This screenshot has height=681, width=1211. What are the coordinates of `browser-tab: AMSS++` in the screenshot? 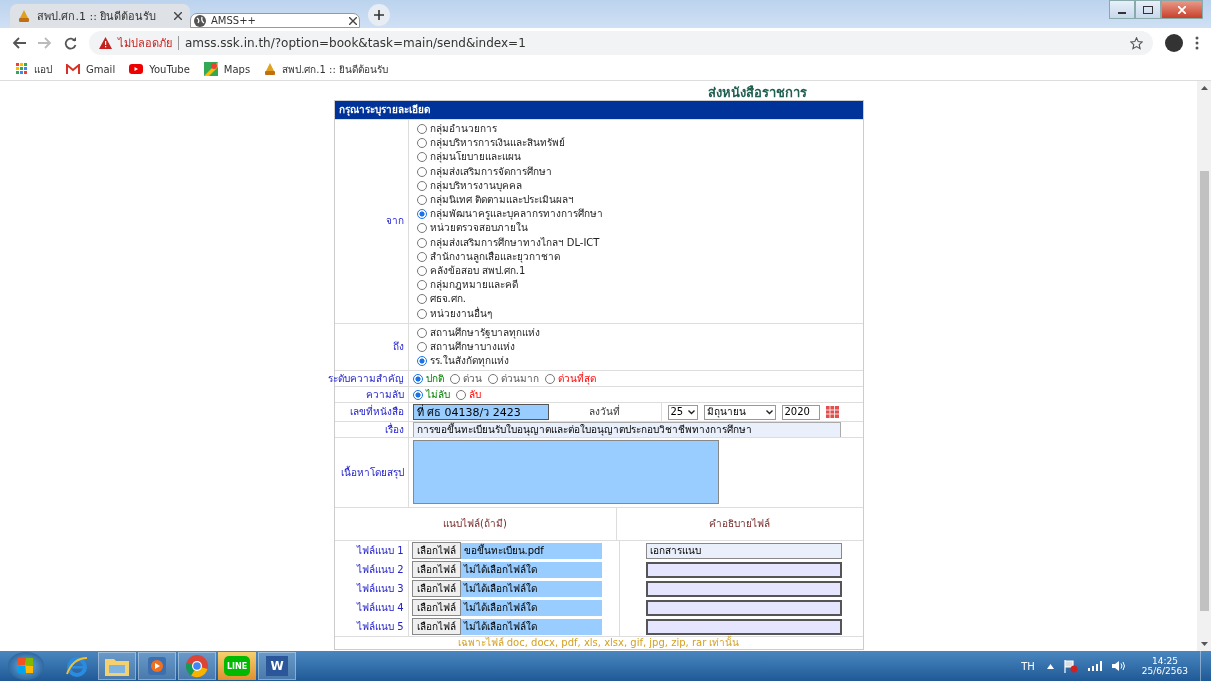 It's located at (275, 20).